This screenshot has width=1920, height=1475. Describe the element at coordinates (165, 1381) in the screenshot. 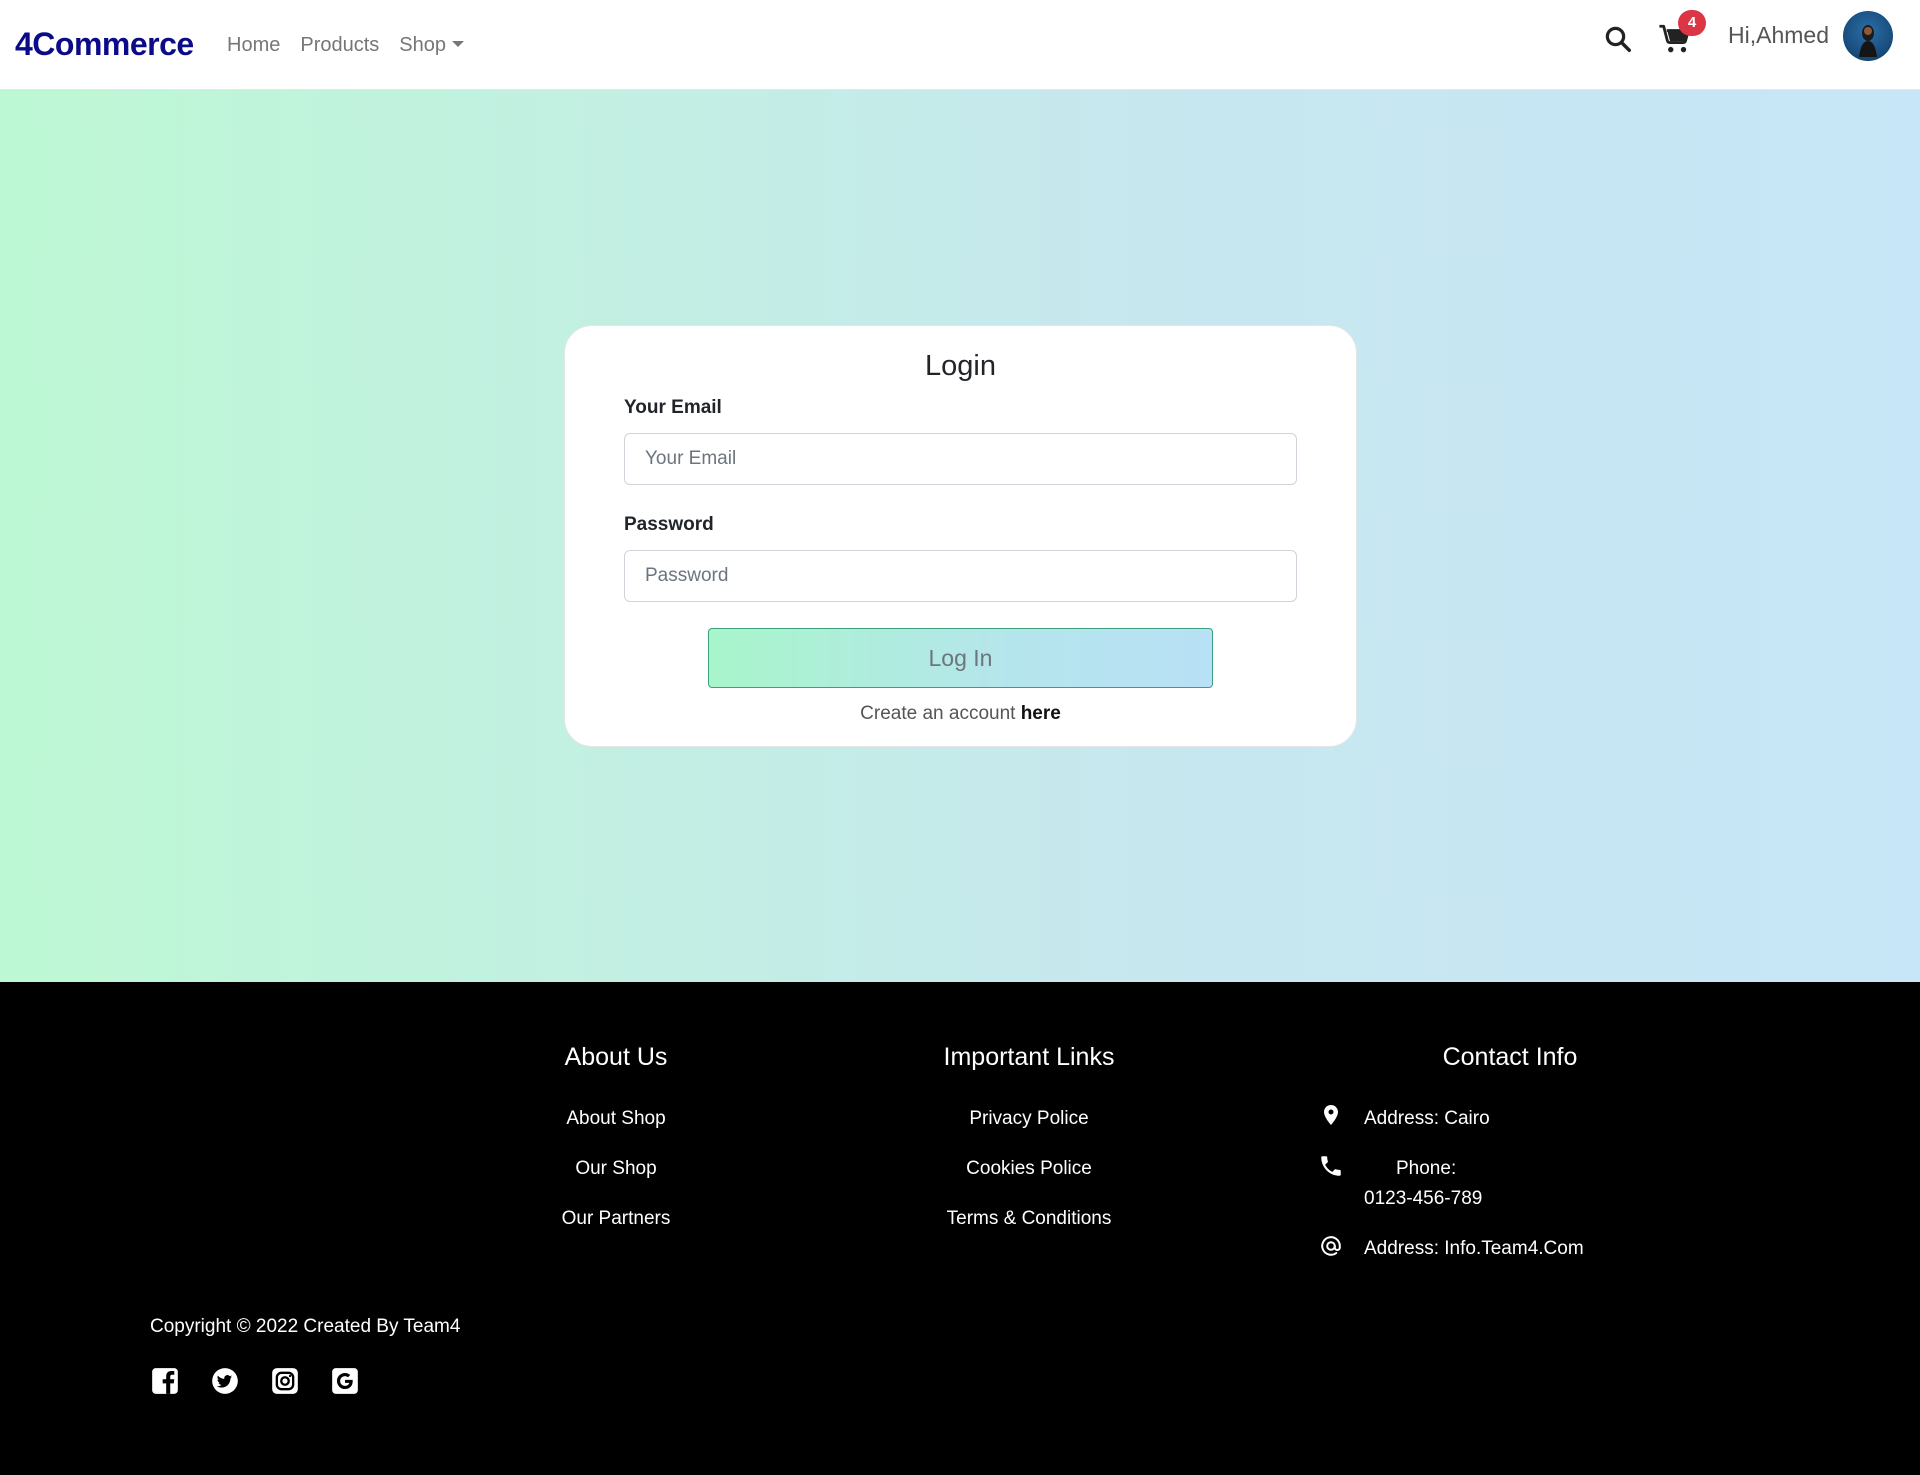

I see `facebook-icon` at that location.